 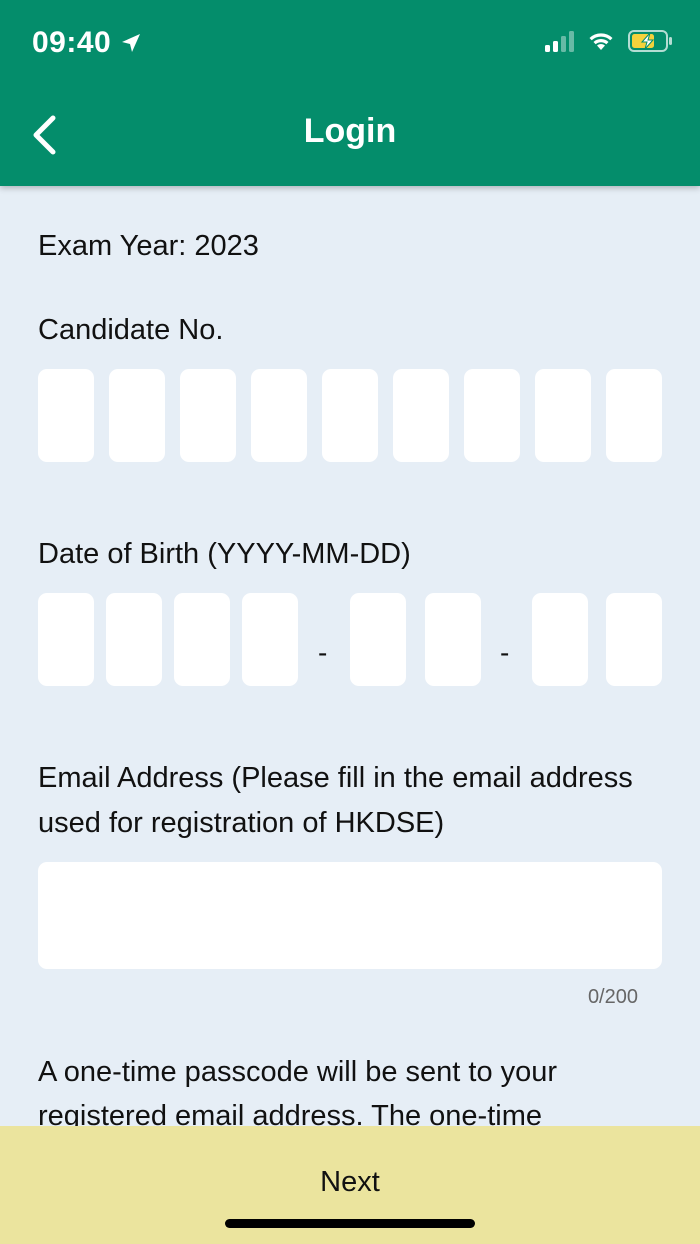 I want to click on next-button: Next, so click(x=350, y=1182).